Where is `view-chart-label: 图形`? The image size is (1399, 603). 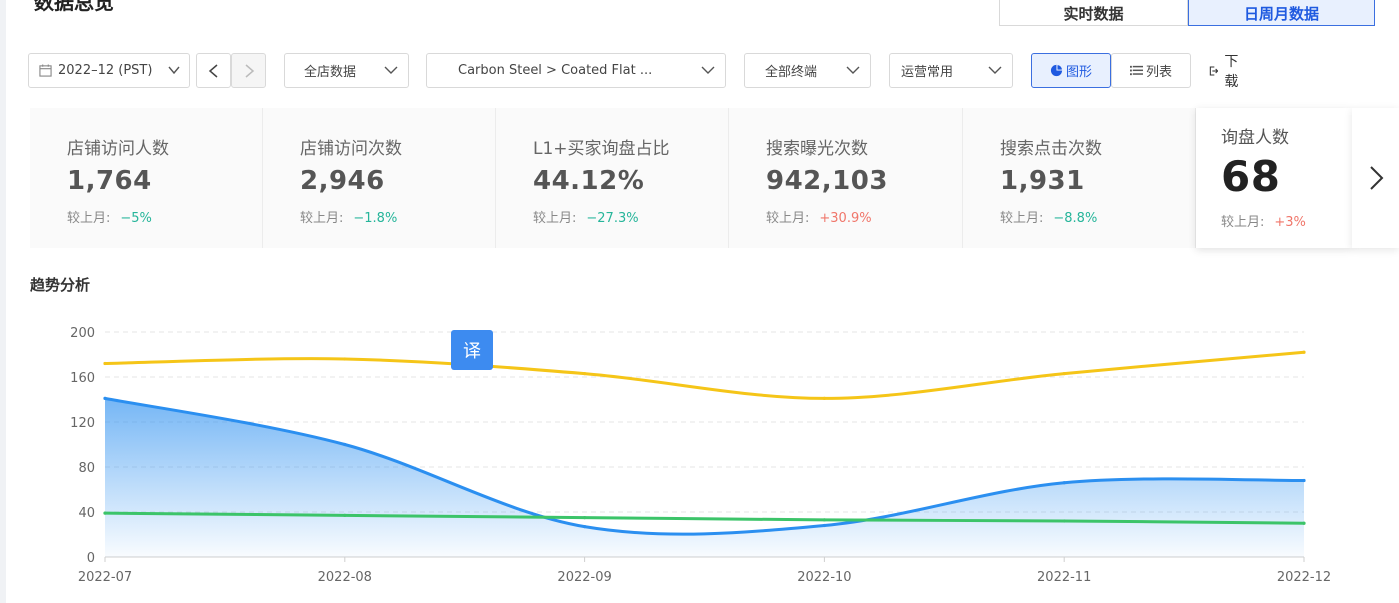
view-chart-label: 图形 is located at coordinates (1078, 72).